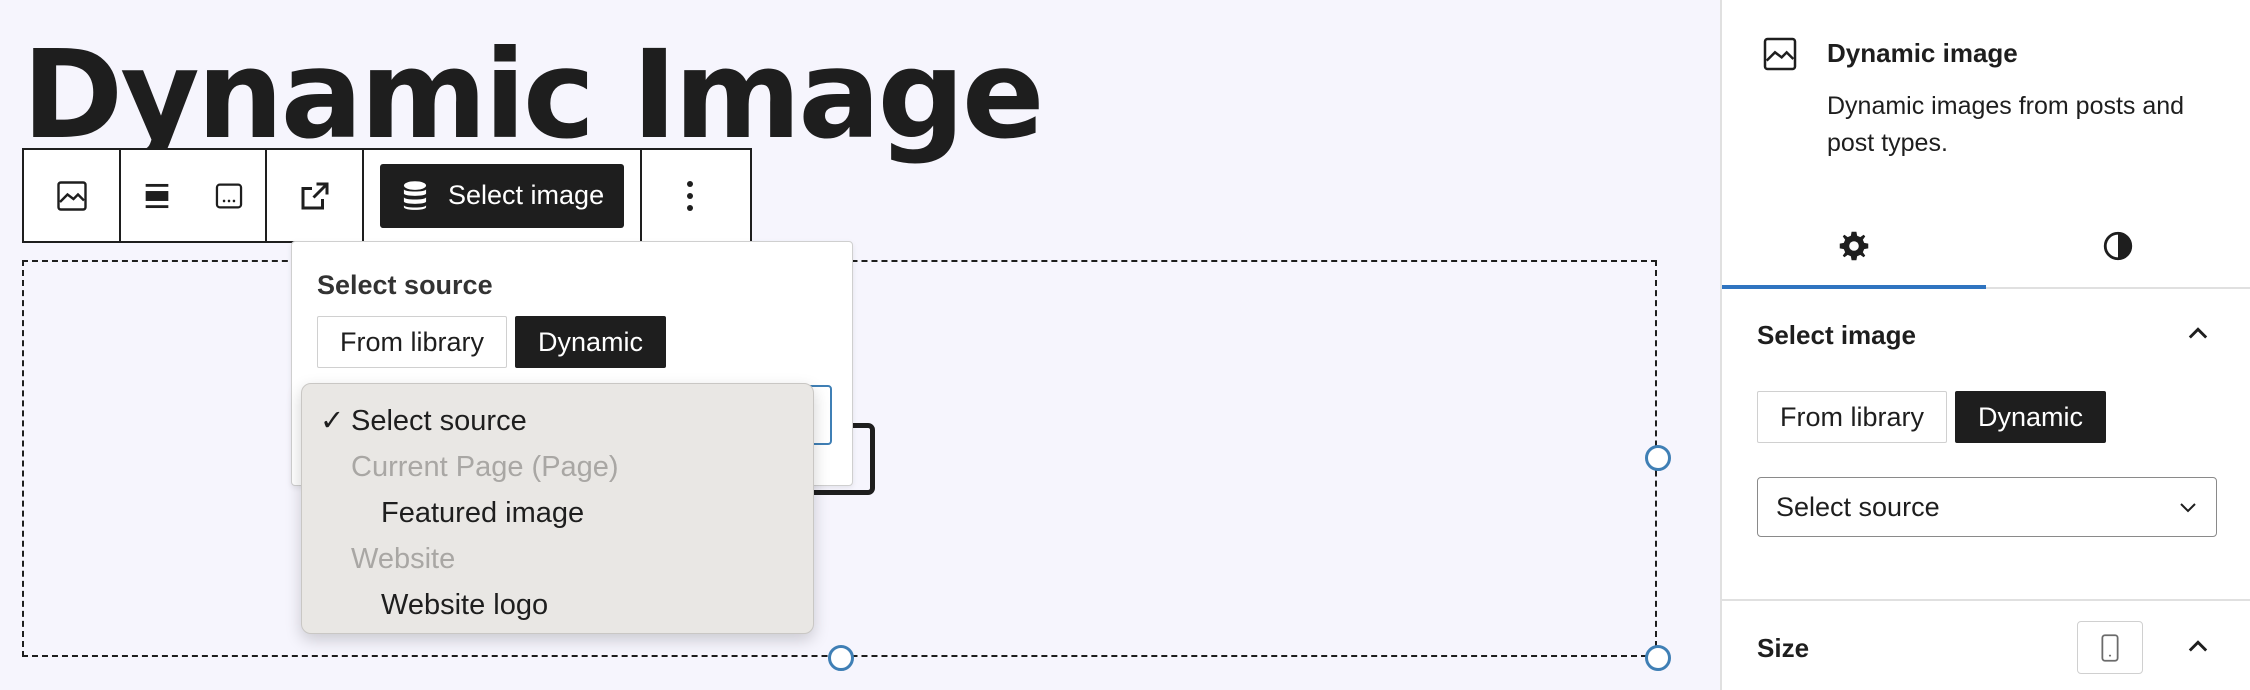 This screenshot has width=2250, height=690. What do you see at coordinates (405, 285) in the screenshot?
I see `popover-heading: Select source` at bounding box center [405, 285].